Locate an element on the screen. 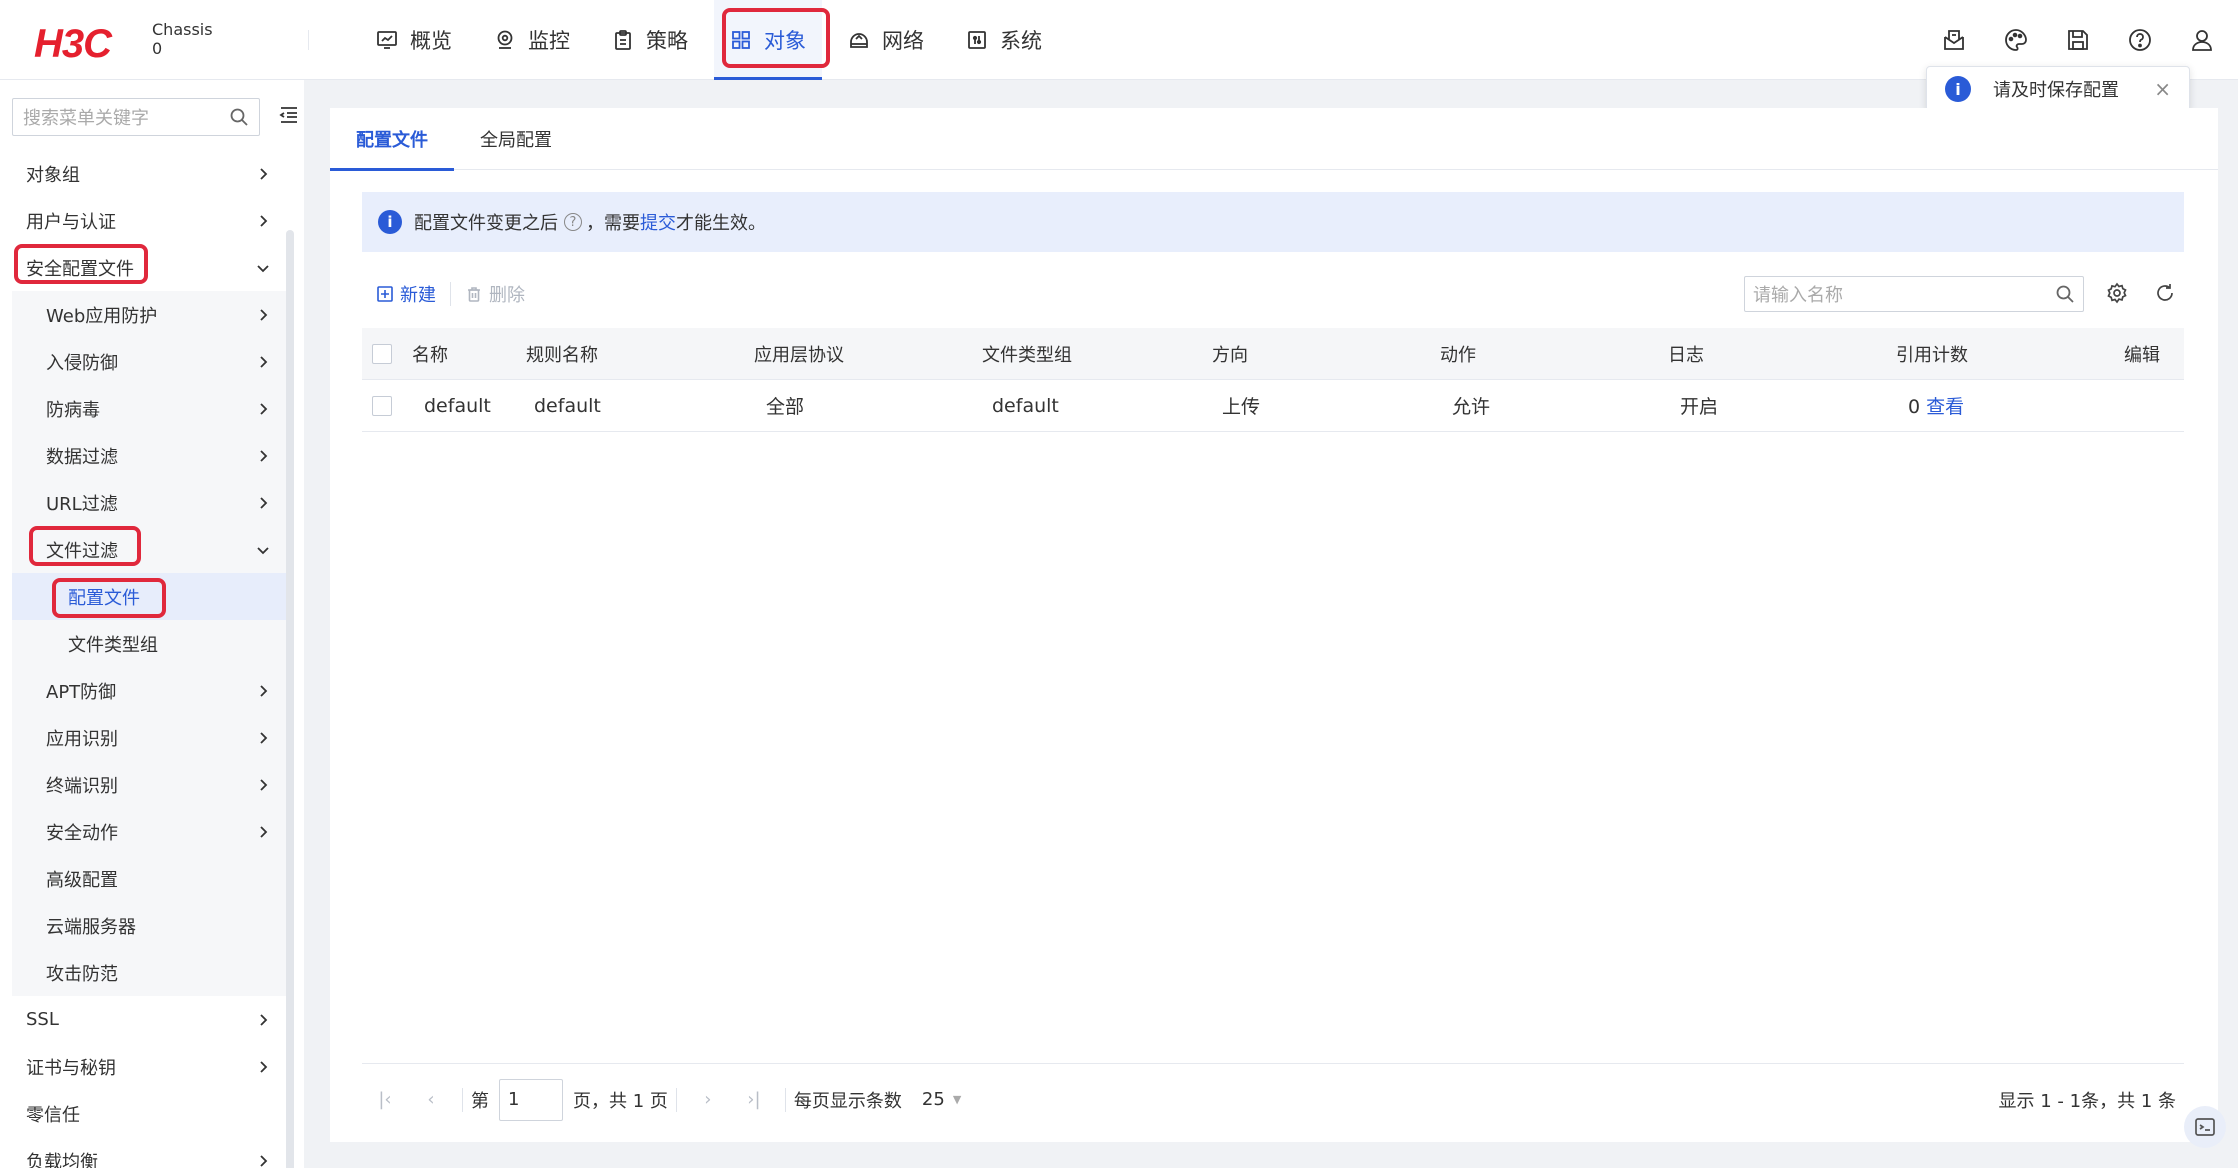 The height and width of the screenshot is (1168, 2238). mail-icon is located at coordinates (1954, 40).